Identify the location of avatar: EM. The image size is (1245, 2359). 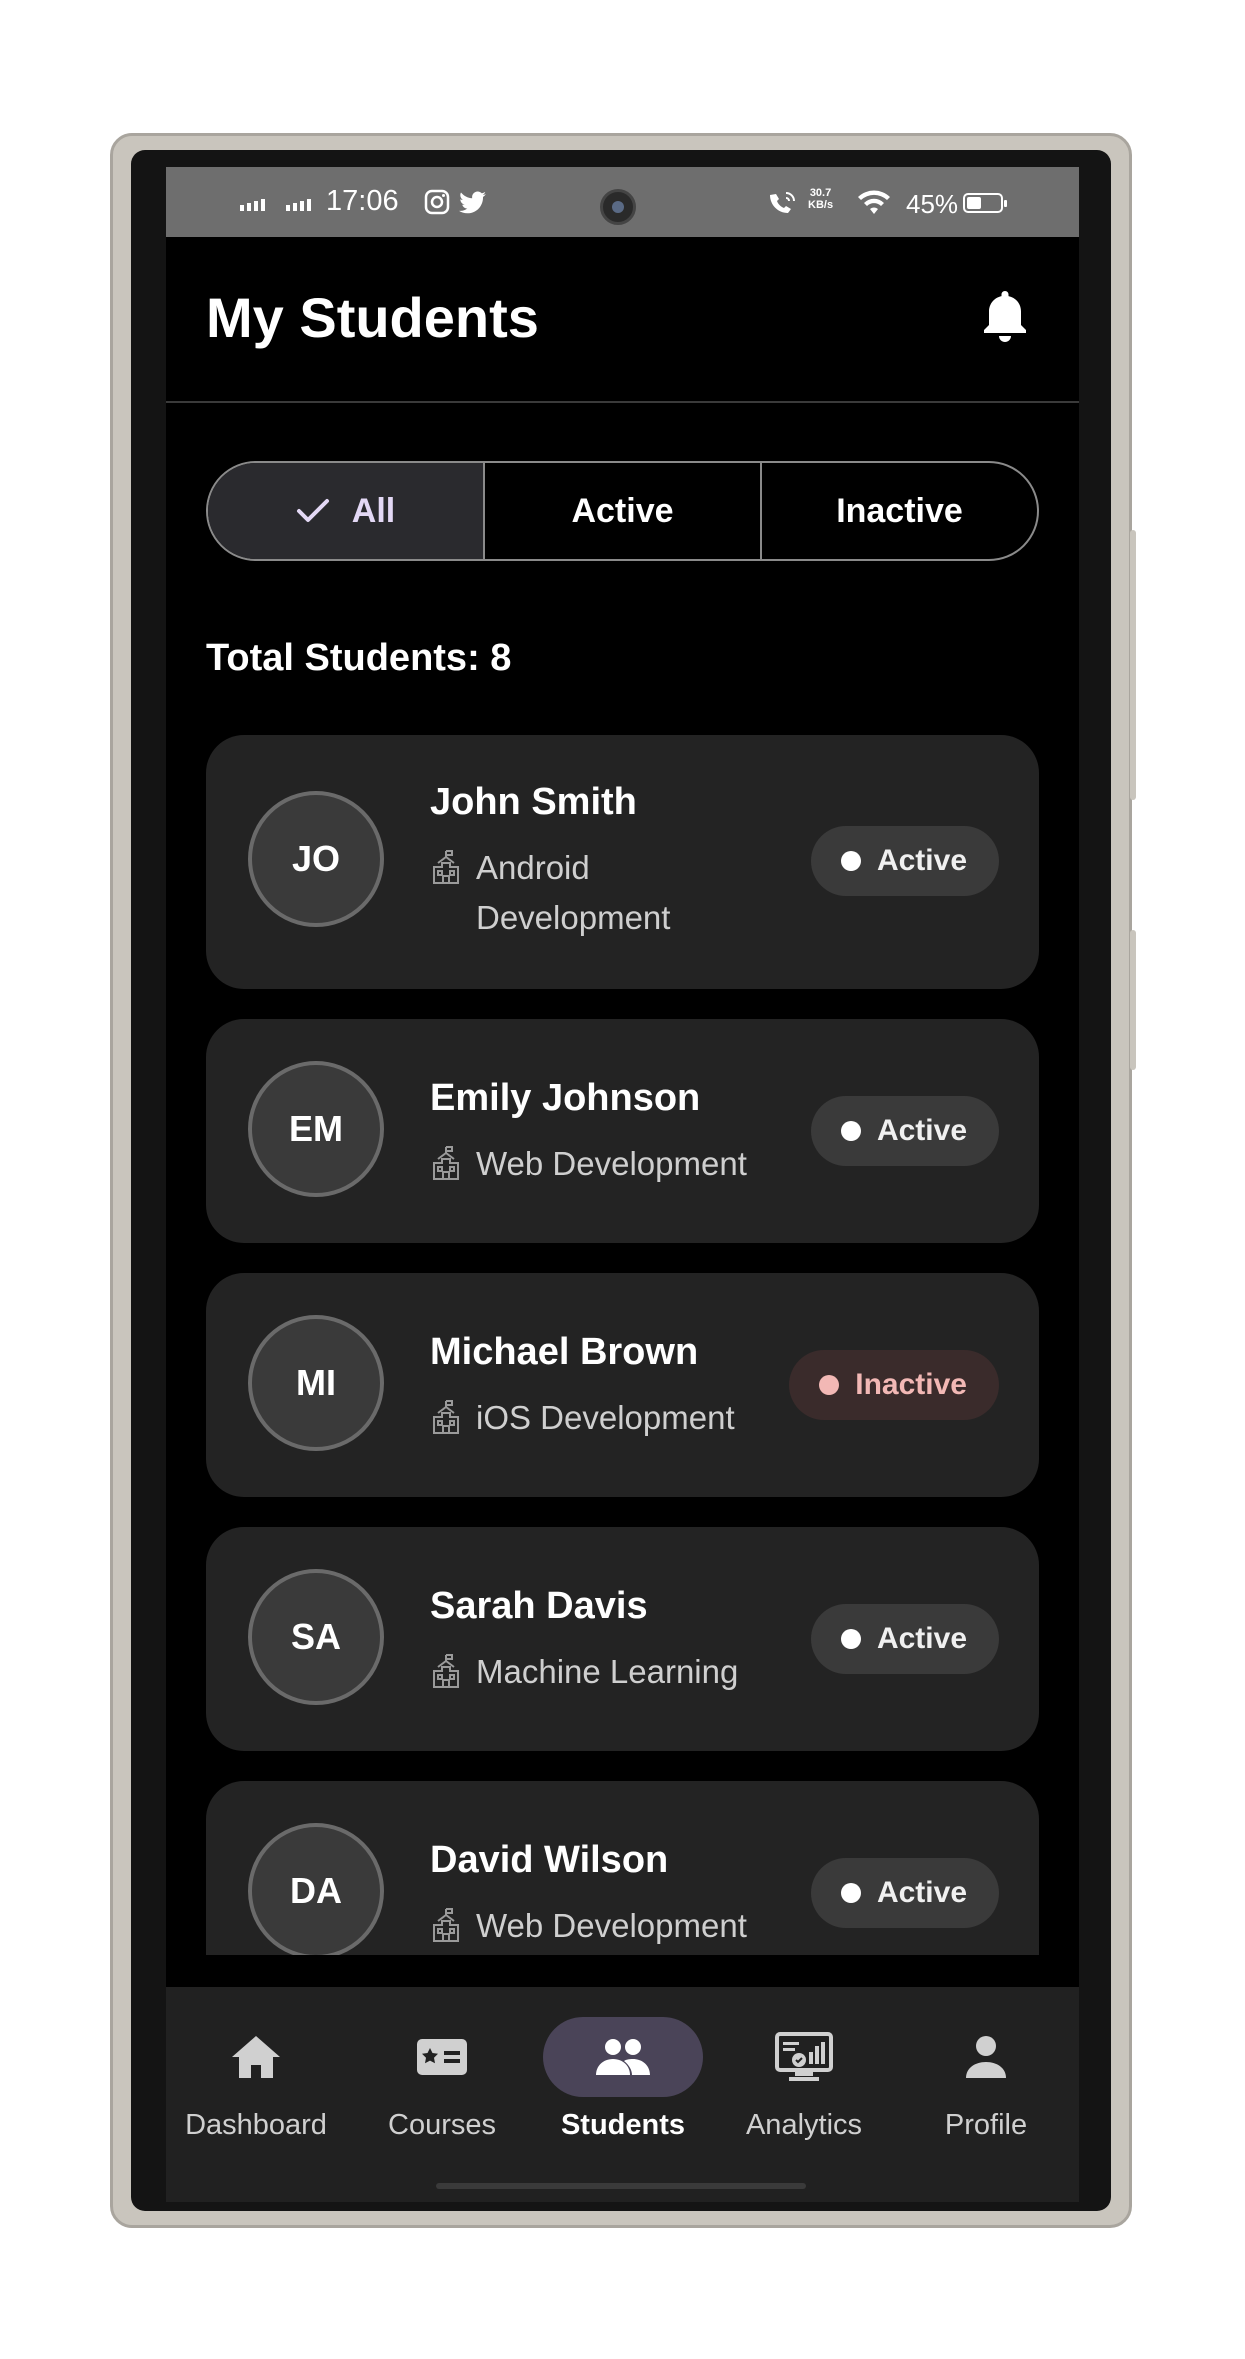
(316, 1129).